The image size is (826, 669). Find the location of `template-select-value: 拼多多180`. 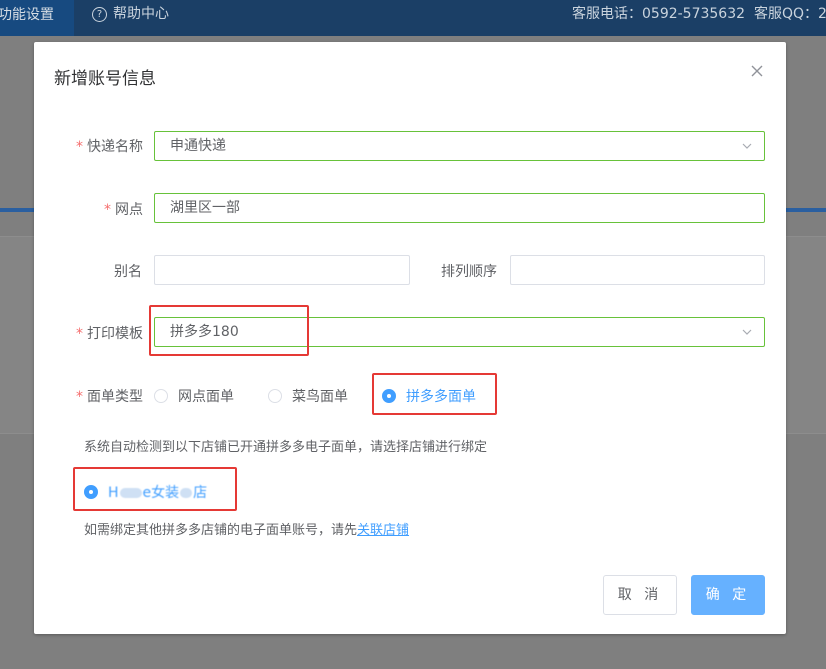

template-select-value: 拼多多180 is located at coordinates (204, 332).